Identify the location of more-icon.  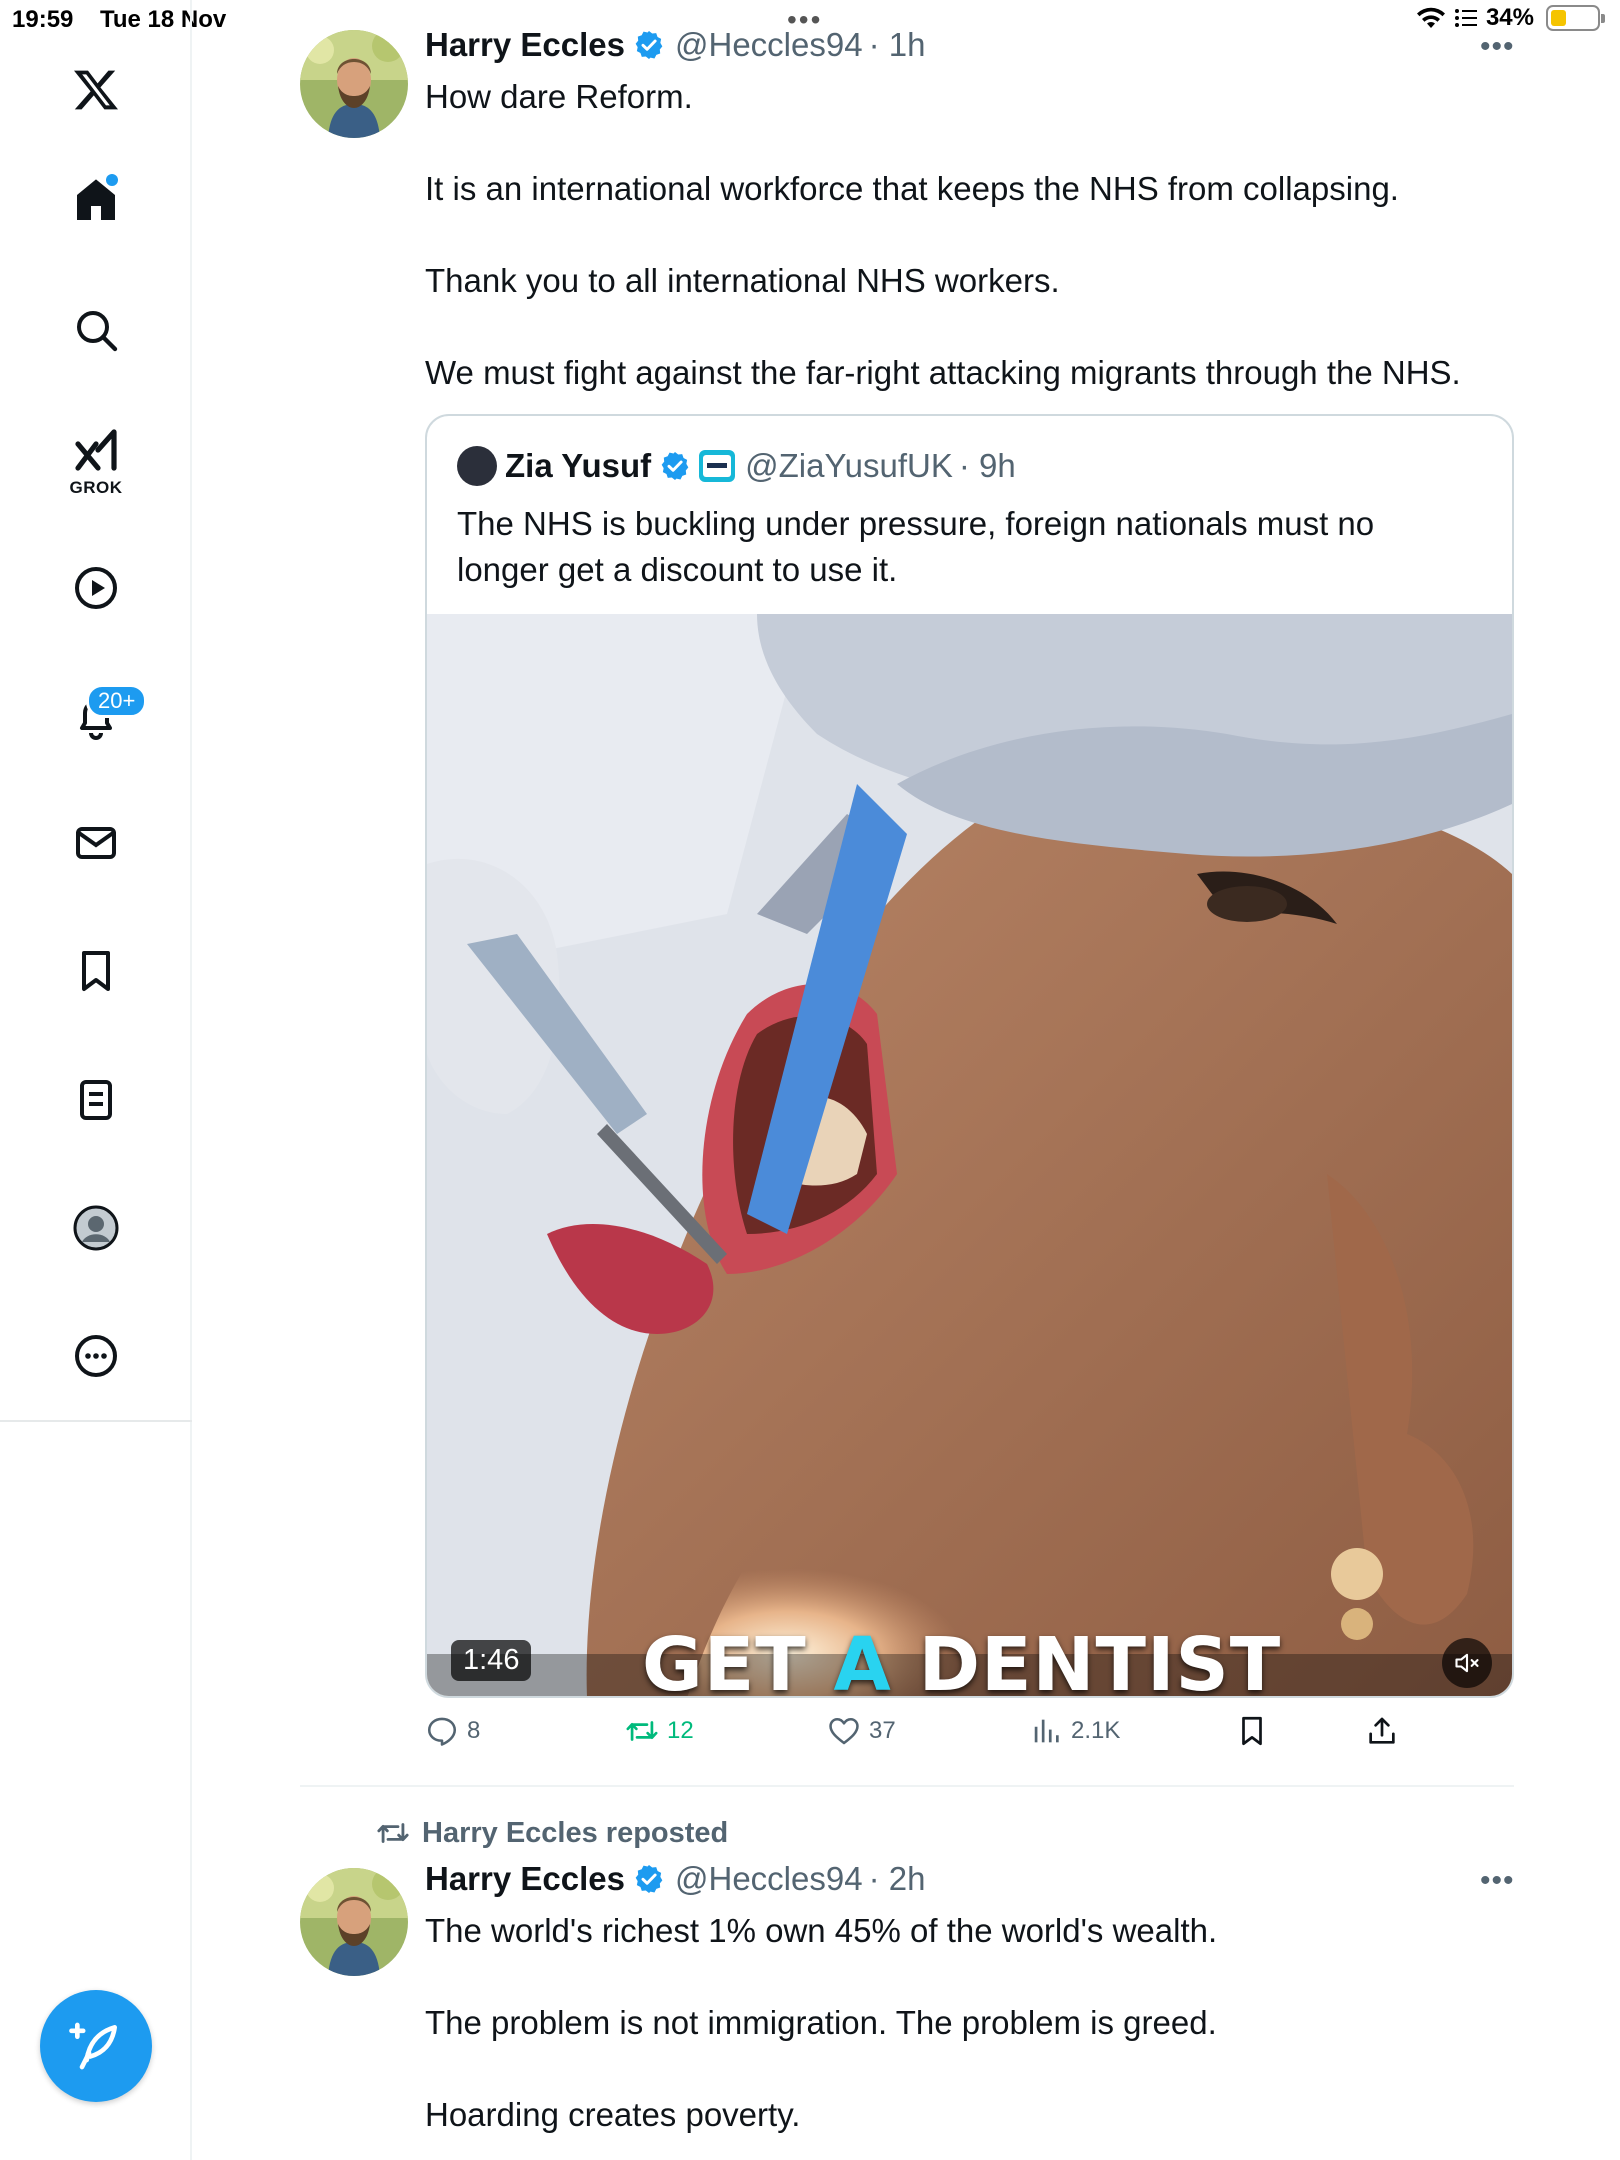
(96, 1356).